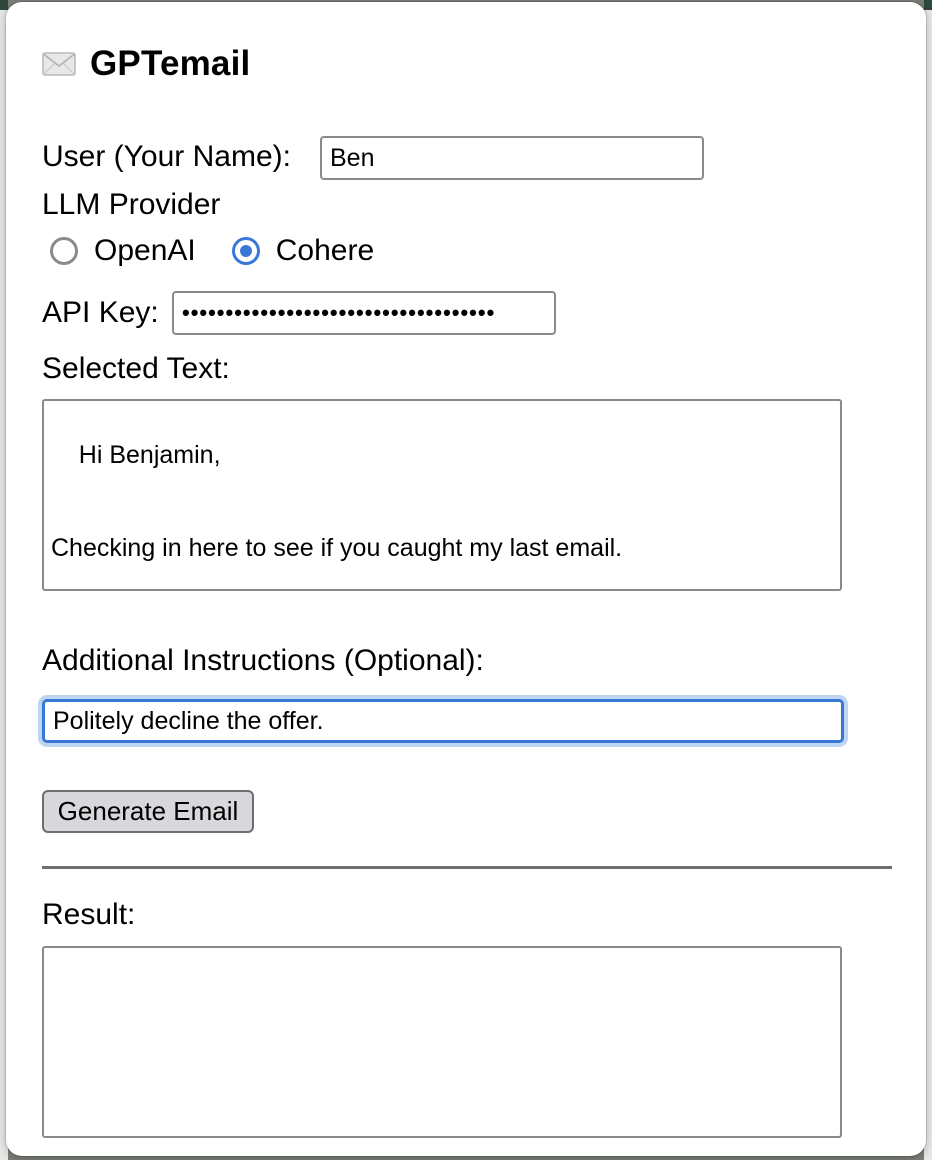 This screenshot has height=1160, width=932. What do you see at coordinates (442, 1042) in the screenshot?
I see `result-text-area` at bounding box center [442, 1042].